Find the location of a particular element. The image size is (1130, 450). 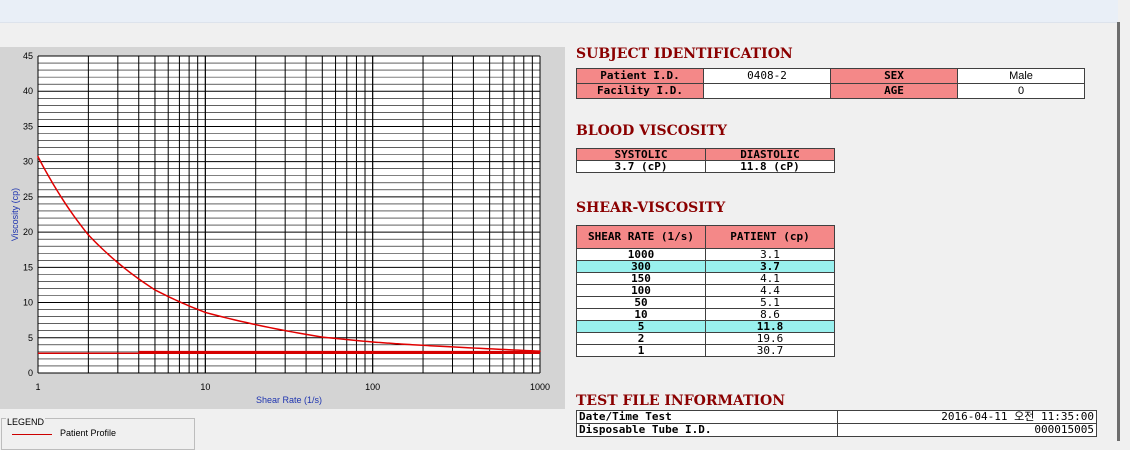

y-tick-label: 30 is located at coordinates (28, 162).